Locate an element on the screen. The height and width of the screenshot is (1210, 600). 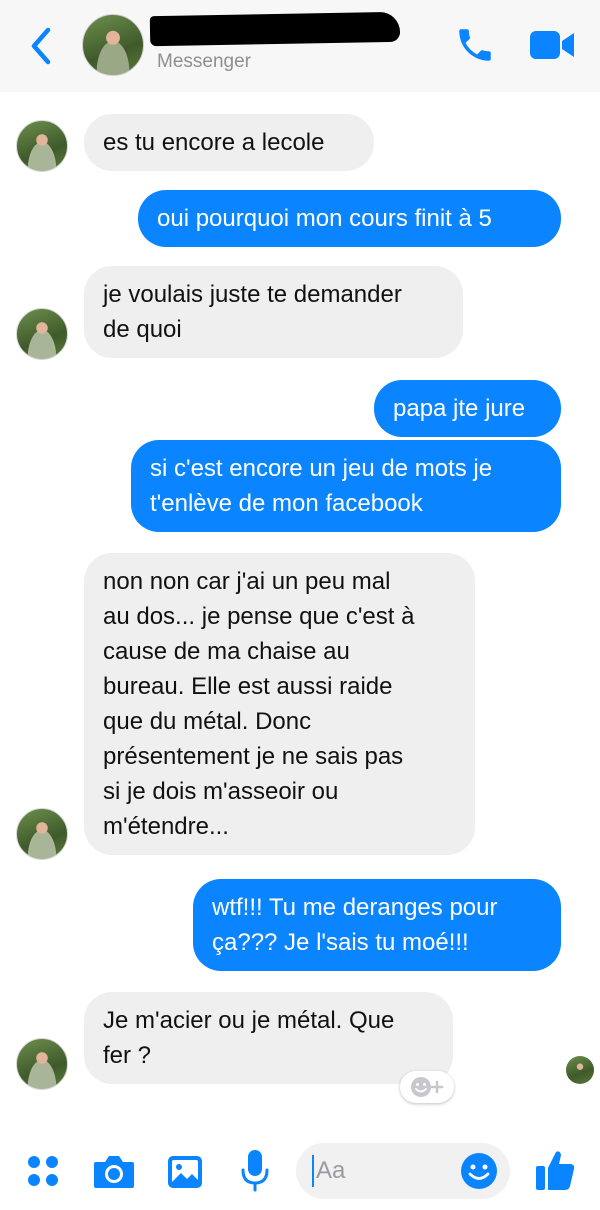
header-subtitle: Messenger is located at coordinates (204, 61).